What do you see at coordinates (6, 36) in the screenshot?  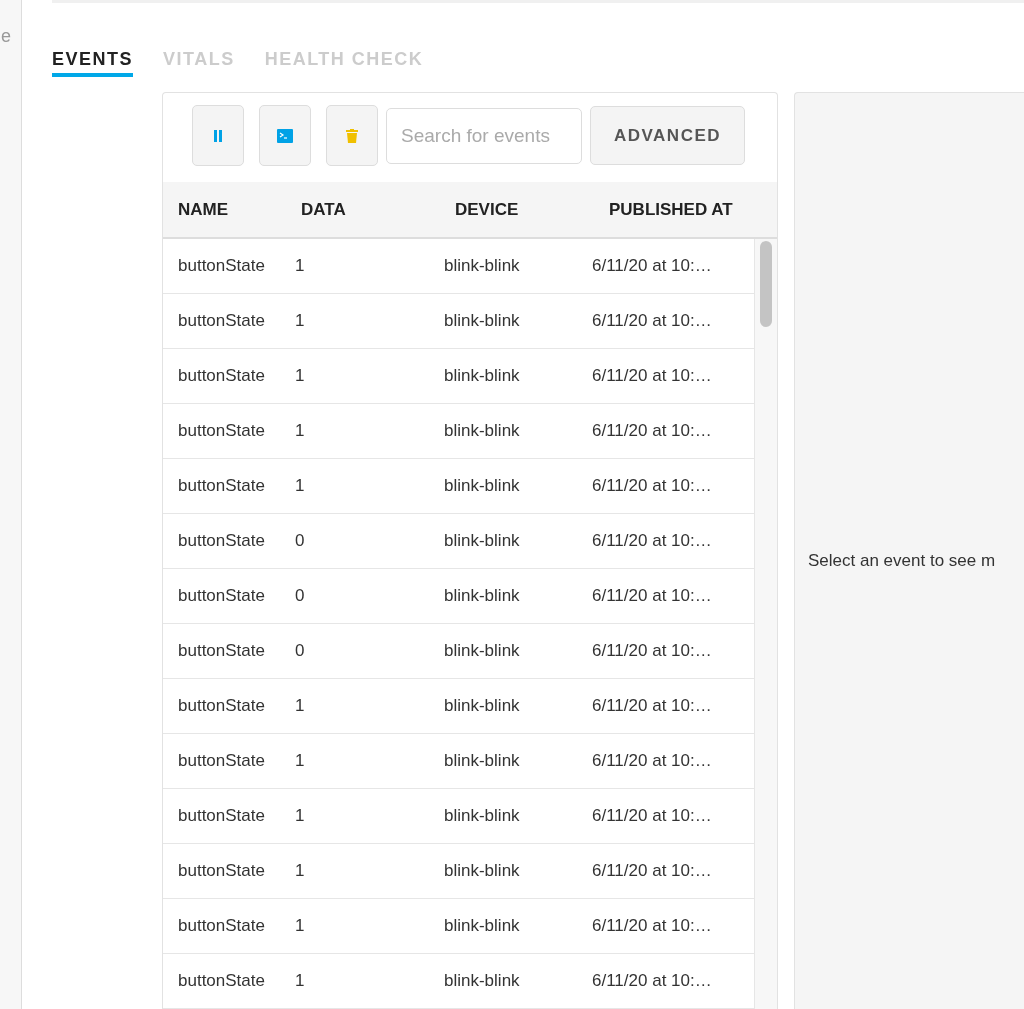 I see `sidebar-text: e` at bounding box center [6, 36].